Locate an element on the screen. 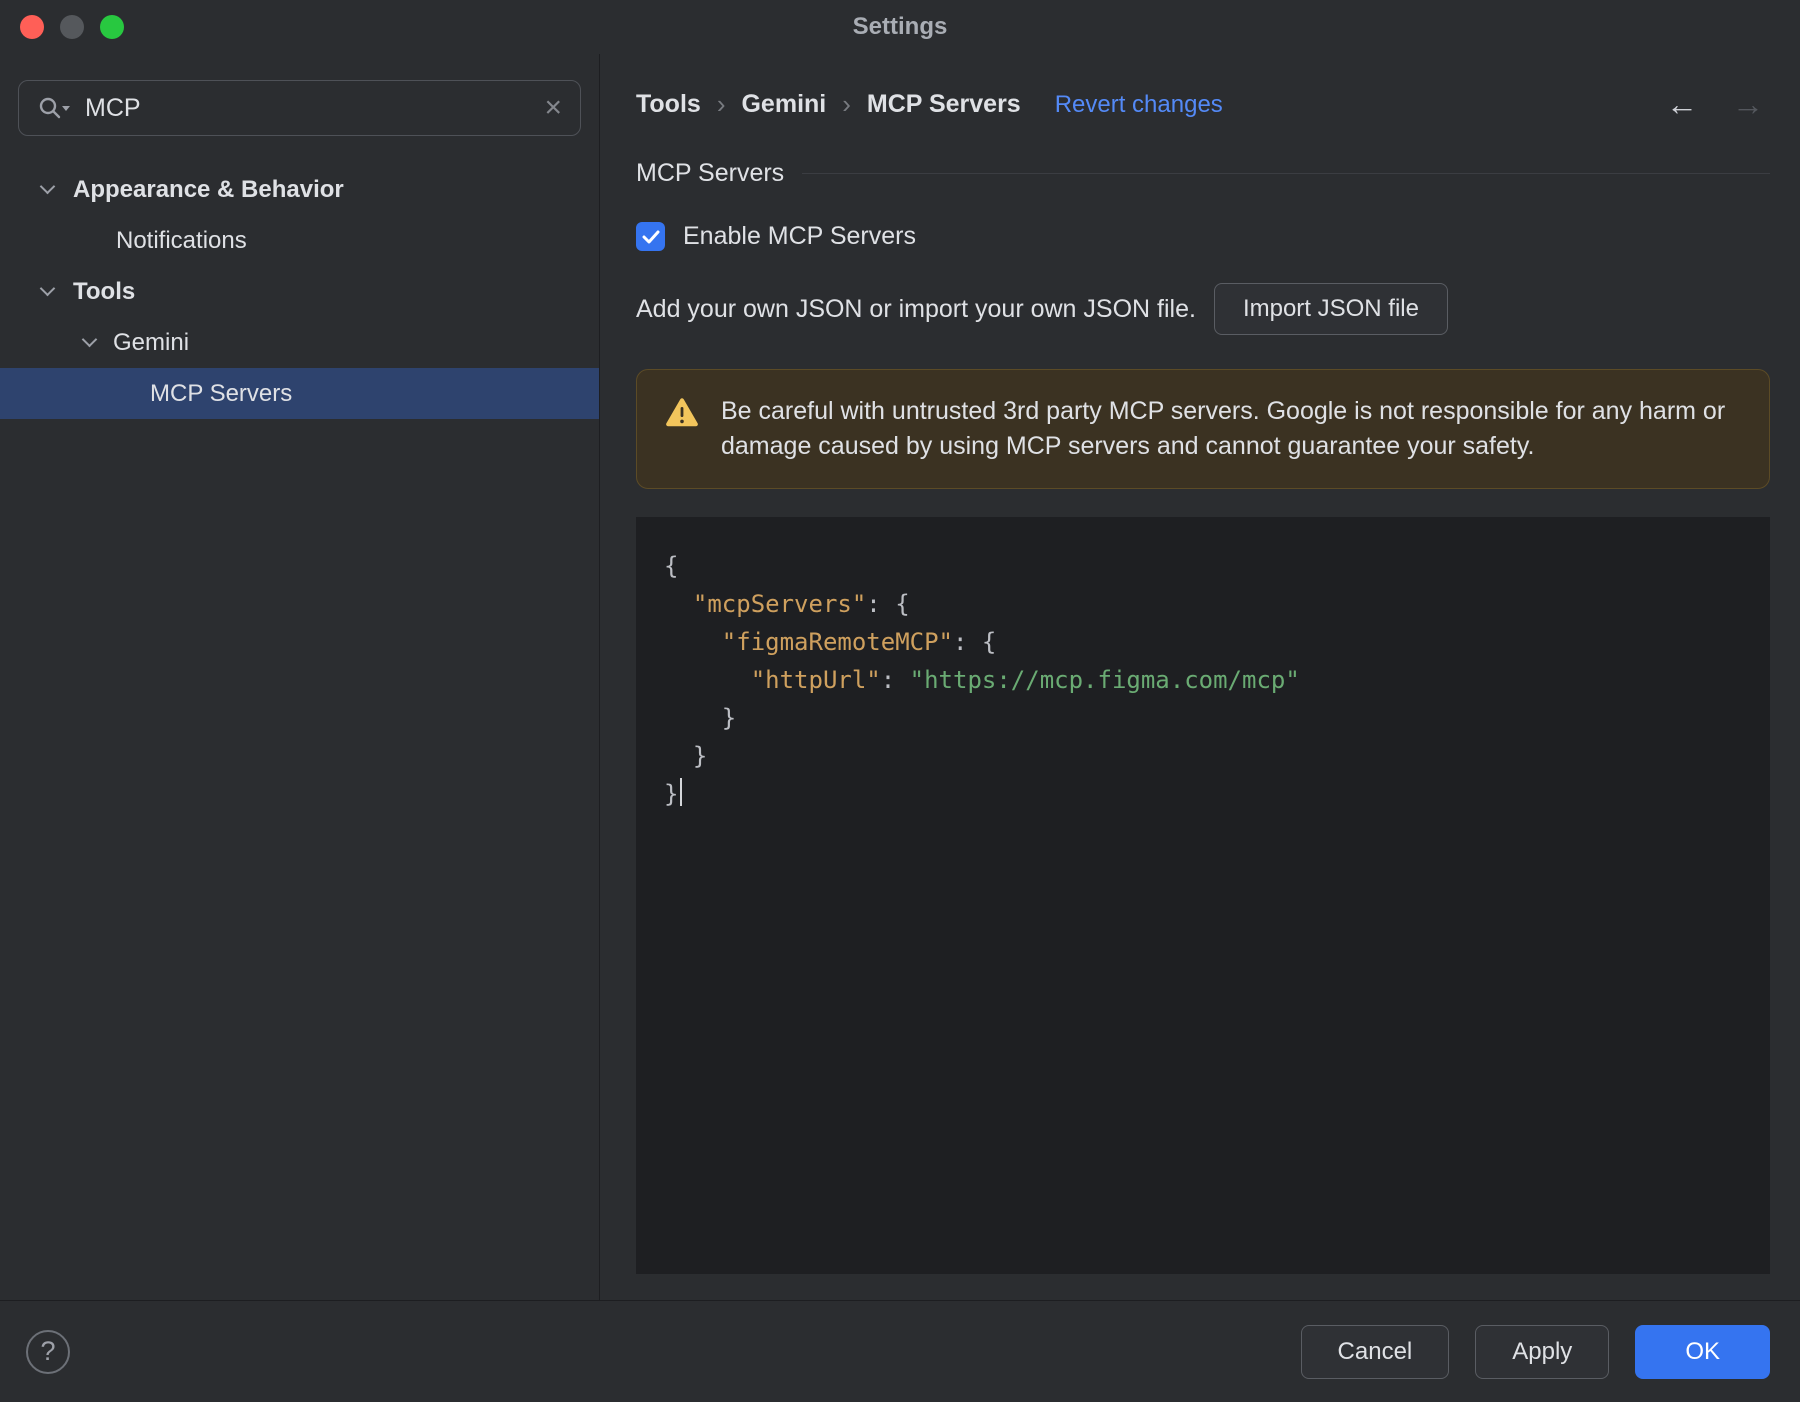 This screenshot has height=1402, width=1800. section-header: MCP Servers is located at coordinates (1203, 173).